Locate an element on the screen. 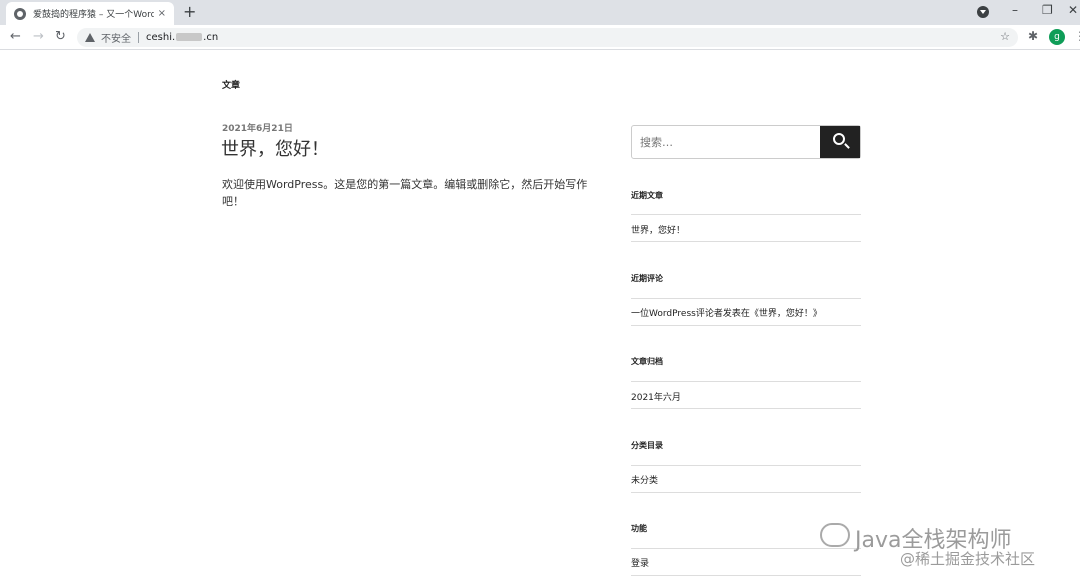  tab-title: 爱鼓捣的程序猿 – 又一个WordP is located at coordinates (93, 15).